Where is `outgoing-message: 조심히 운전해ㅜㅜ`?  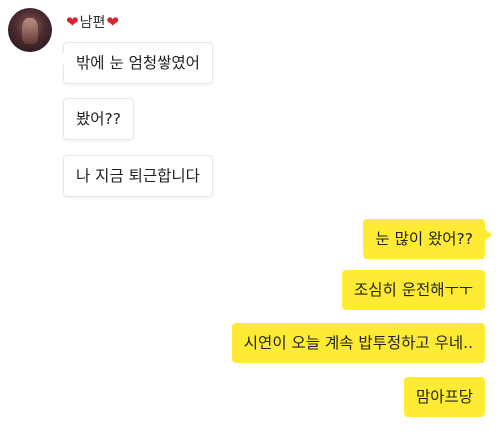
outgoing-message: 조심히 운전해ㅜㅜ is located at coordinates (413, 290).